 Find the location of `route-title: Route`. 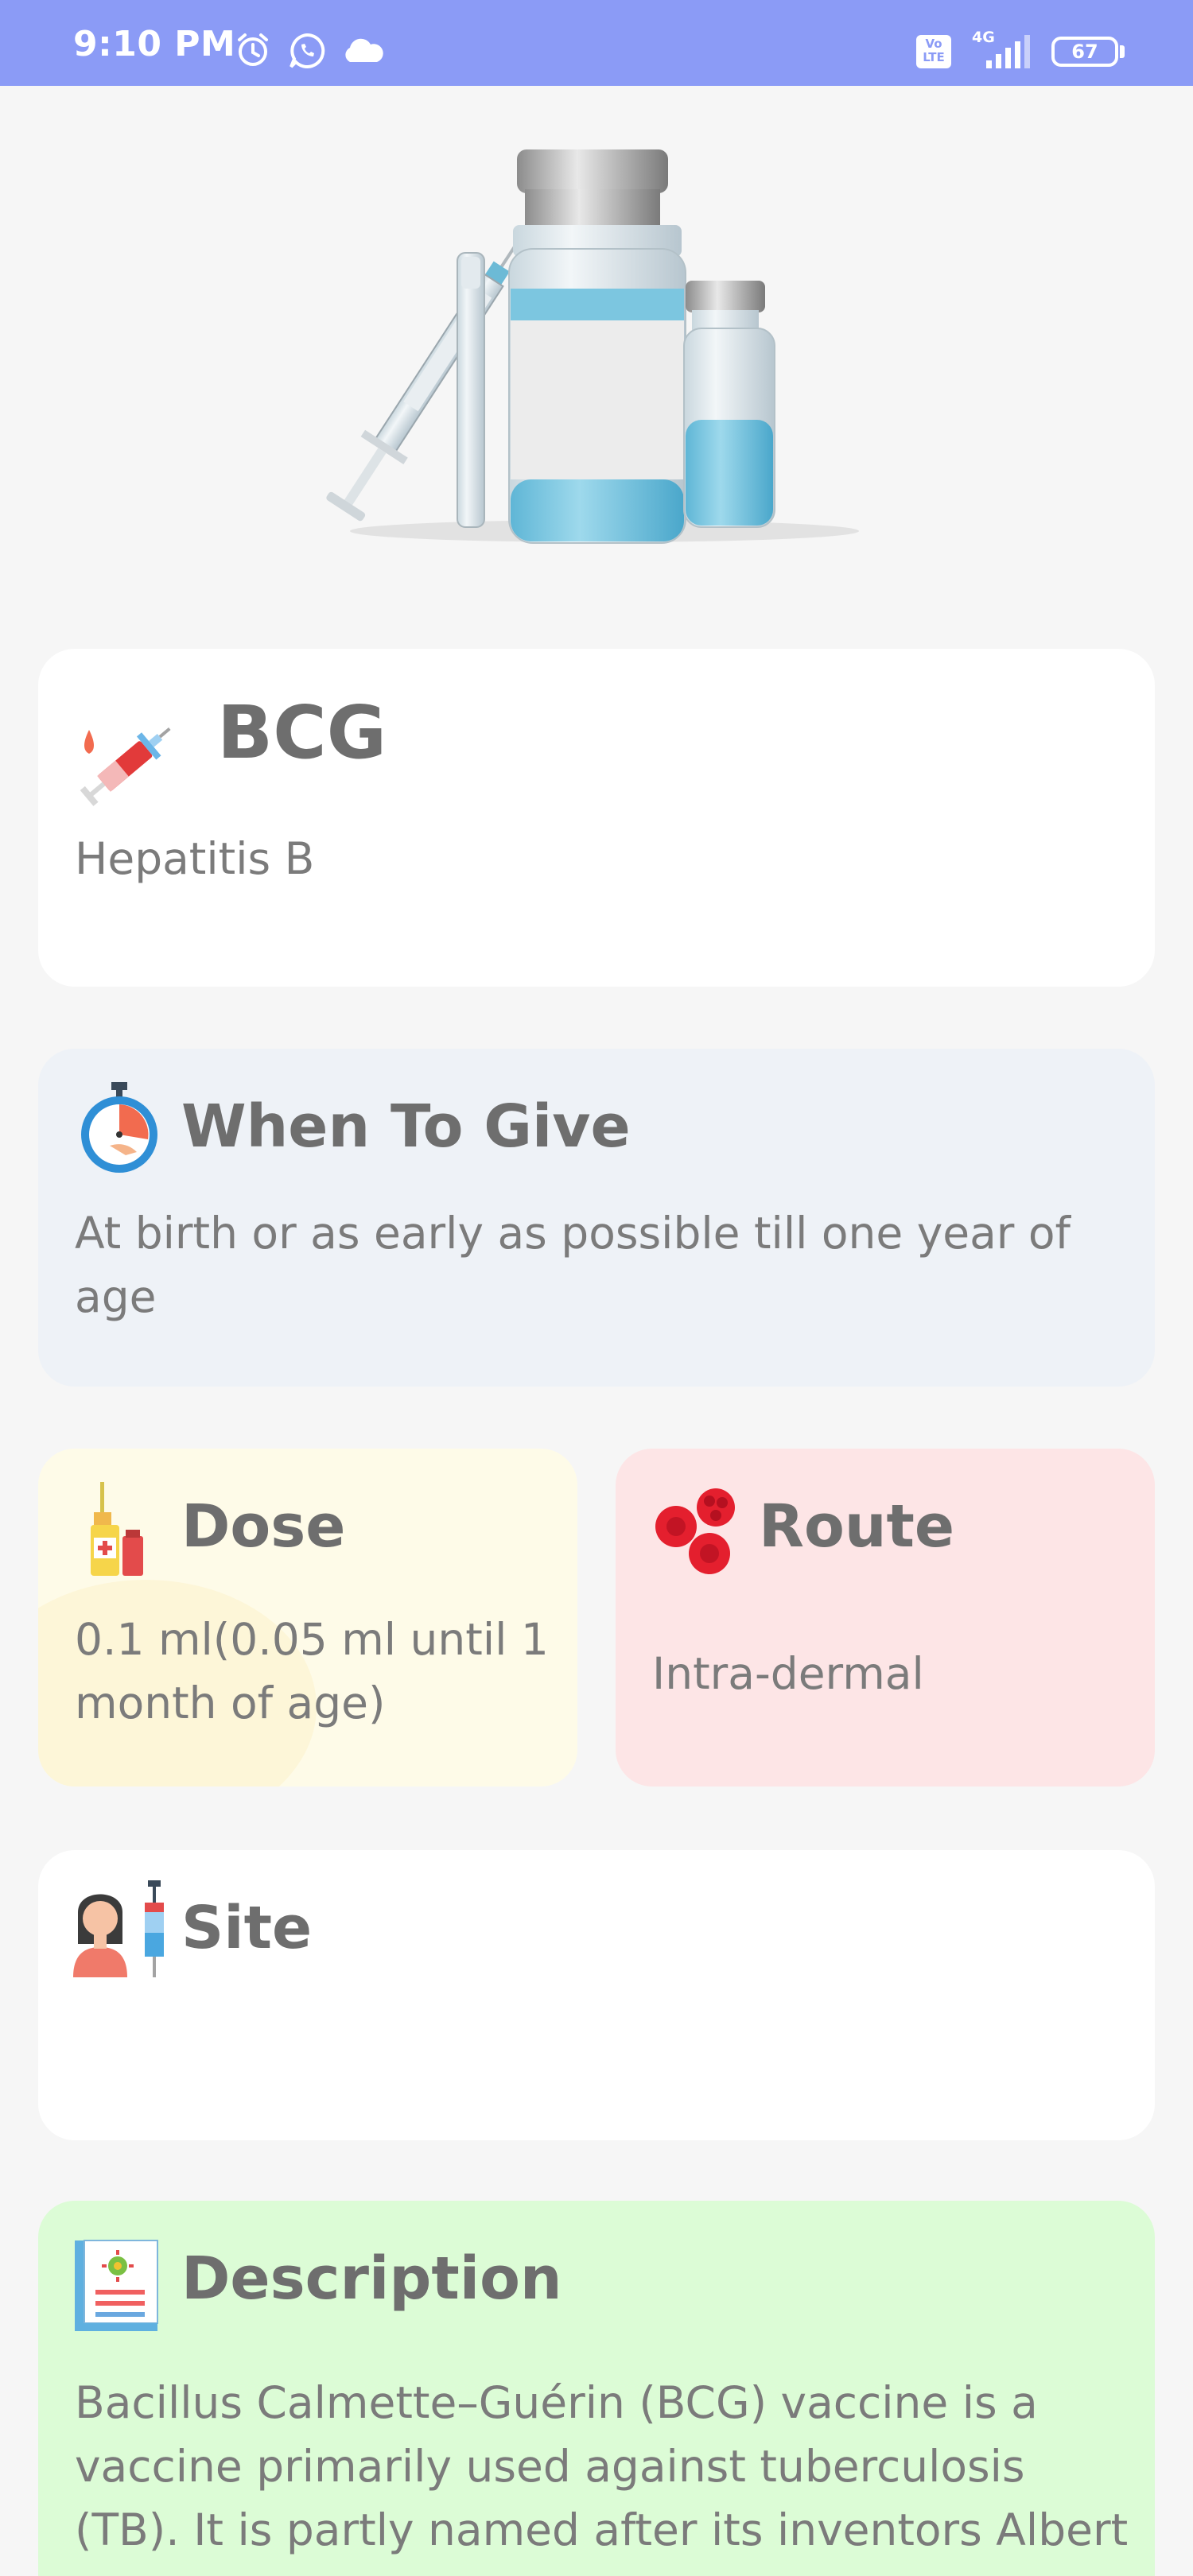

route-title: Route is located at coordinates (857, 1527).